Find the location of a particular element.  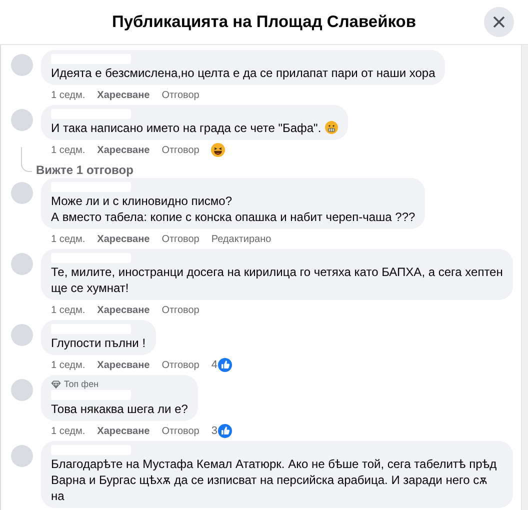

scrollbar is located at coordinates (524, 277).